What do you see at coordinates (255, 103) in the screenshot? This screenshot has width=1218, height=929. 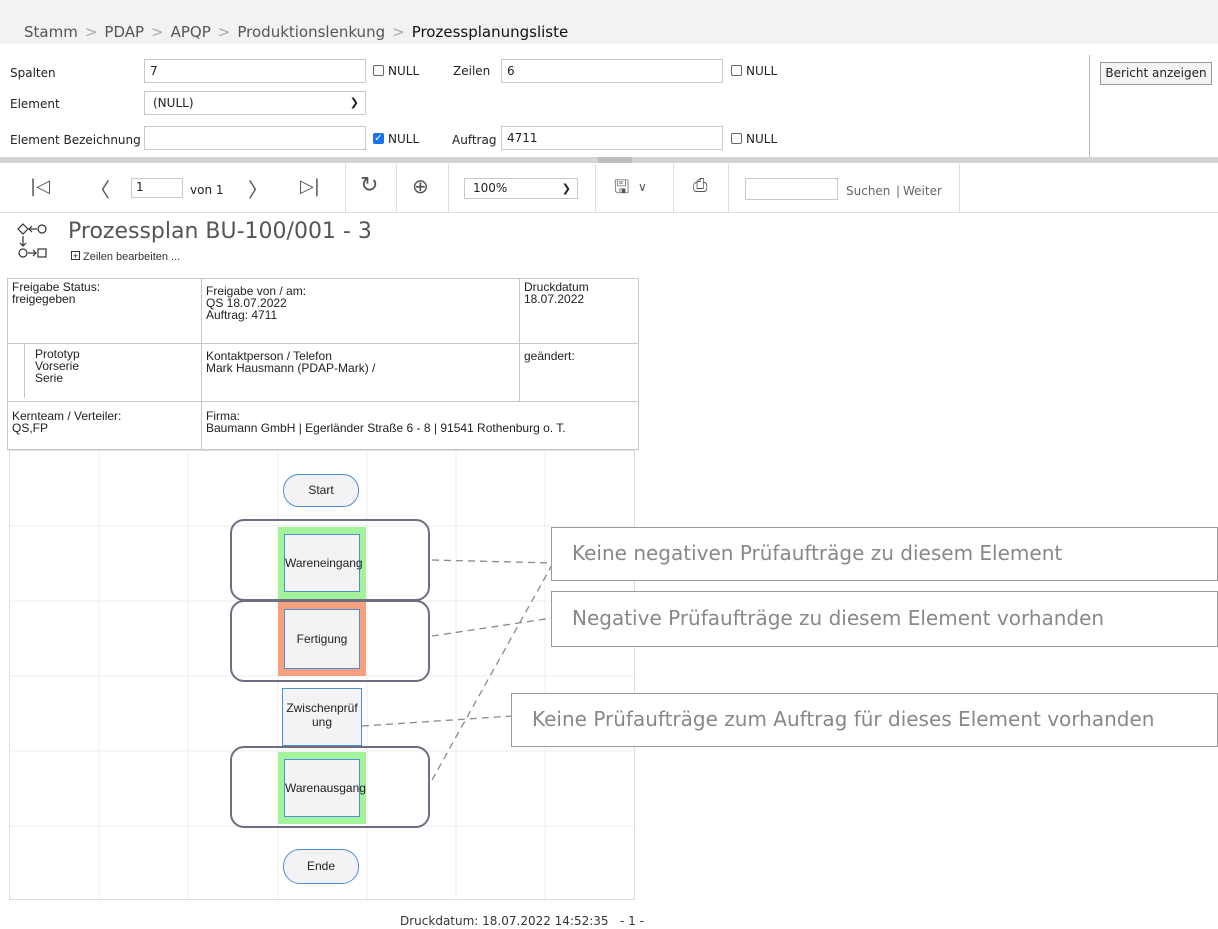 I see `element-select: (NULL) ❯` at bounding box center [255, 103].